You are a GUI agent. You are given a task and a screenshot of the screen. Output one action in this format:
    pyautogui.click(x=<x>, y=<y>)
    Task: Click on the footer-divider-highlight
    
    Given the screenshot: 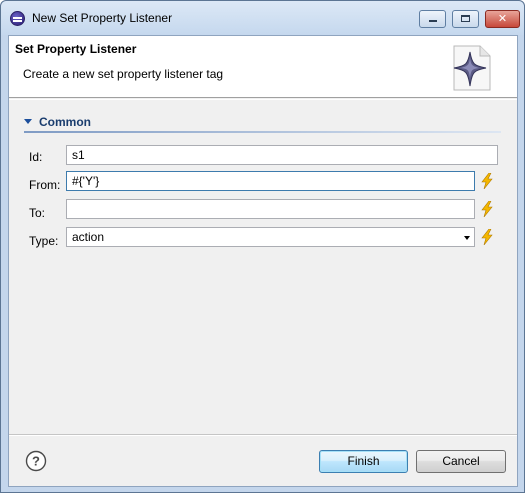 What is the action you would take?
    pyautogui.click(x=263, y=435)
    